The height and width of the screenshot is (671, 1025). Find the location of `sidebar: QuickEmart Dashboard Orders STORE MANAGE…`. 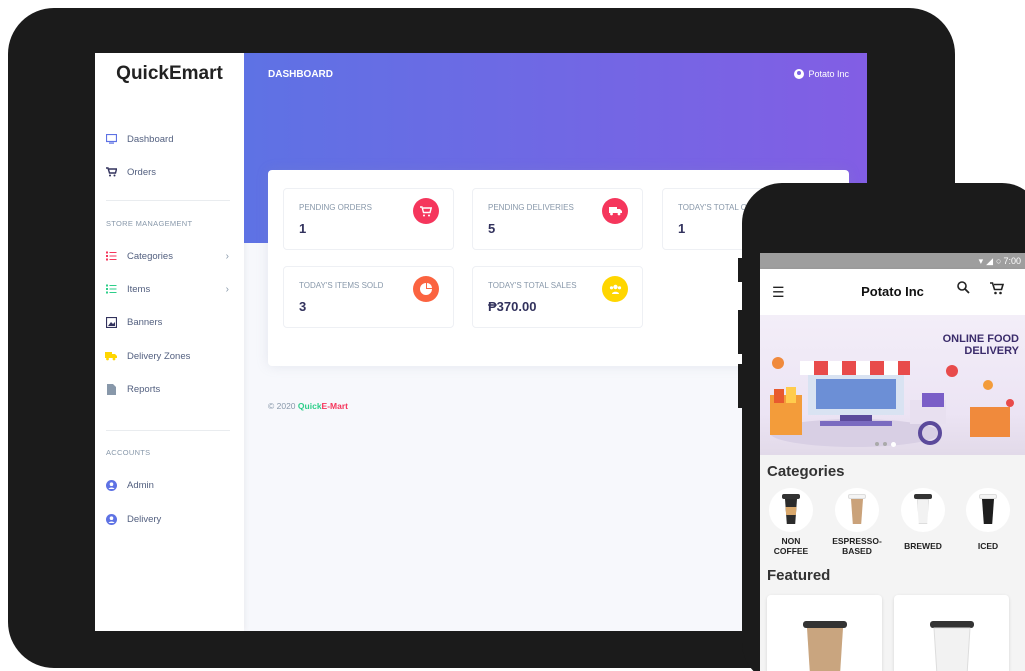

sidebar: QuickEmart Dashboard Orders STORE MANAGE… is located at coordinates (169, 342).